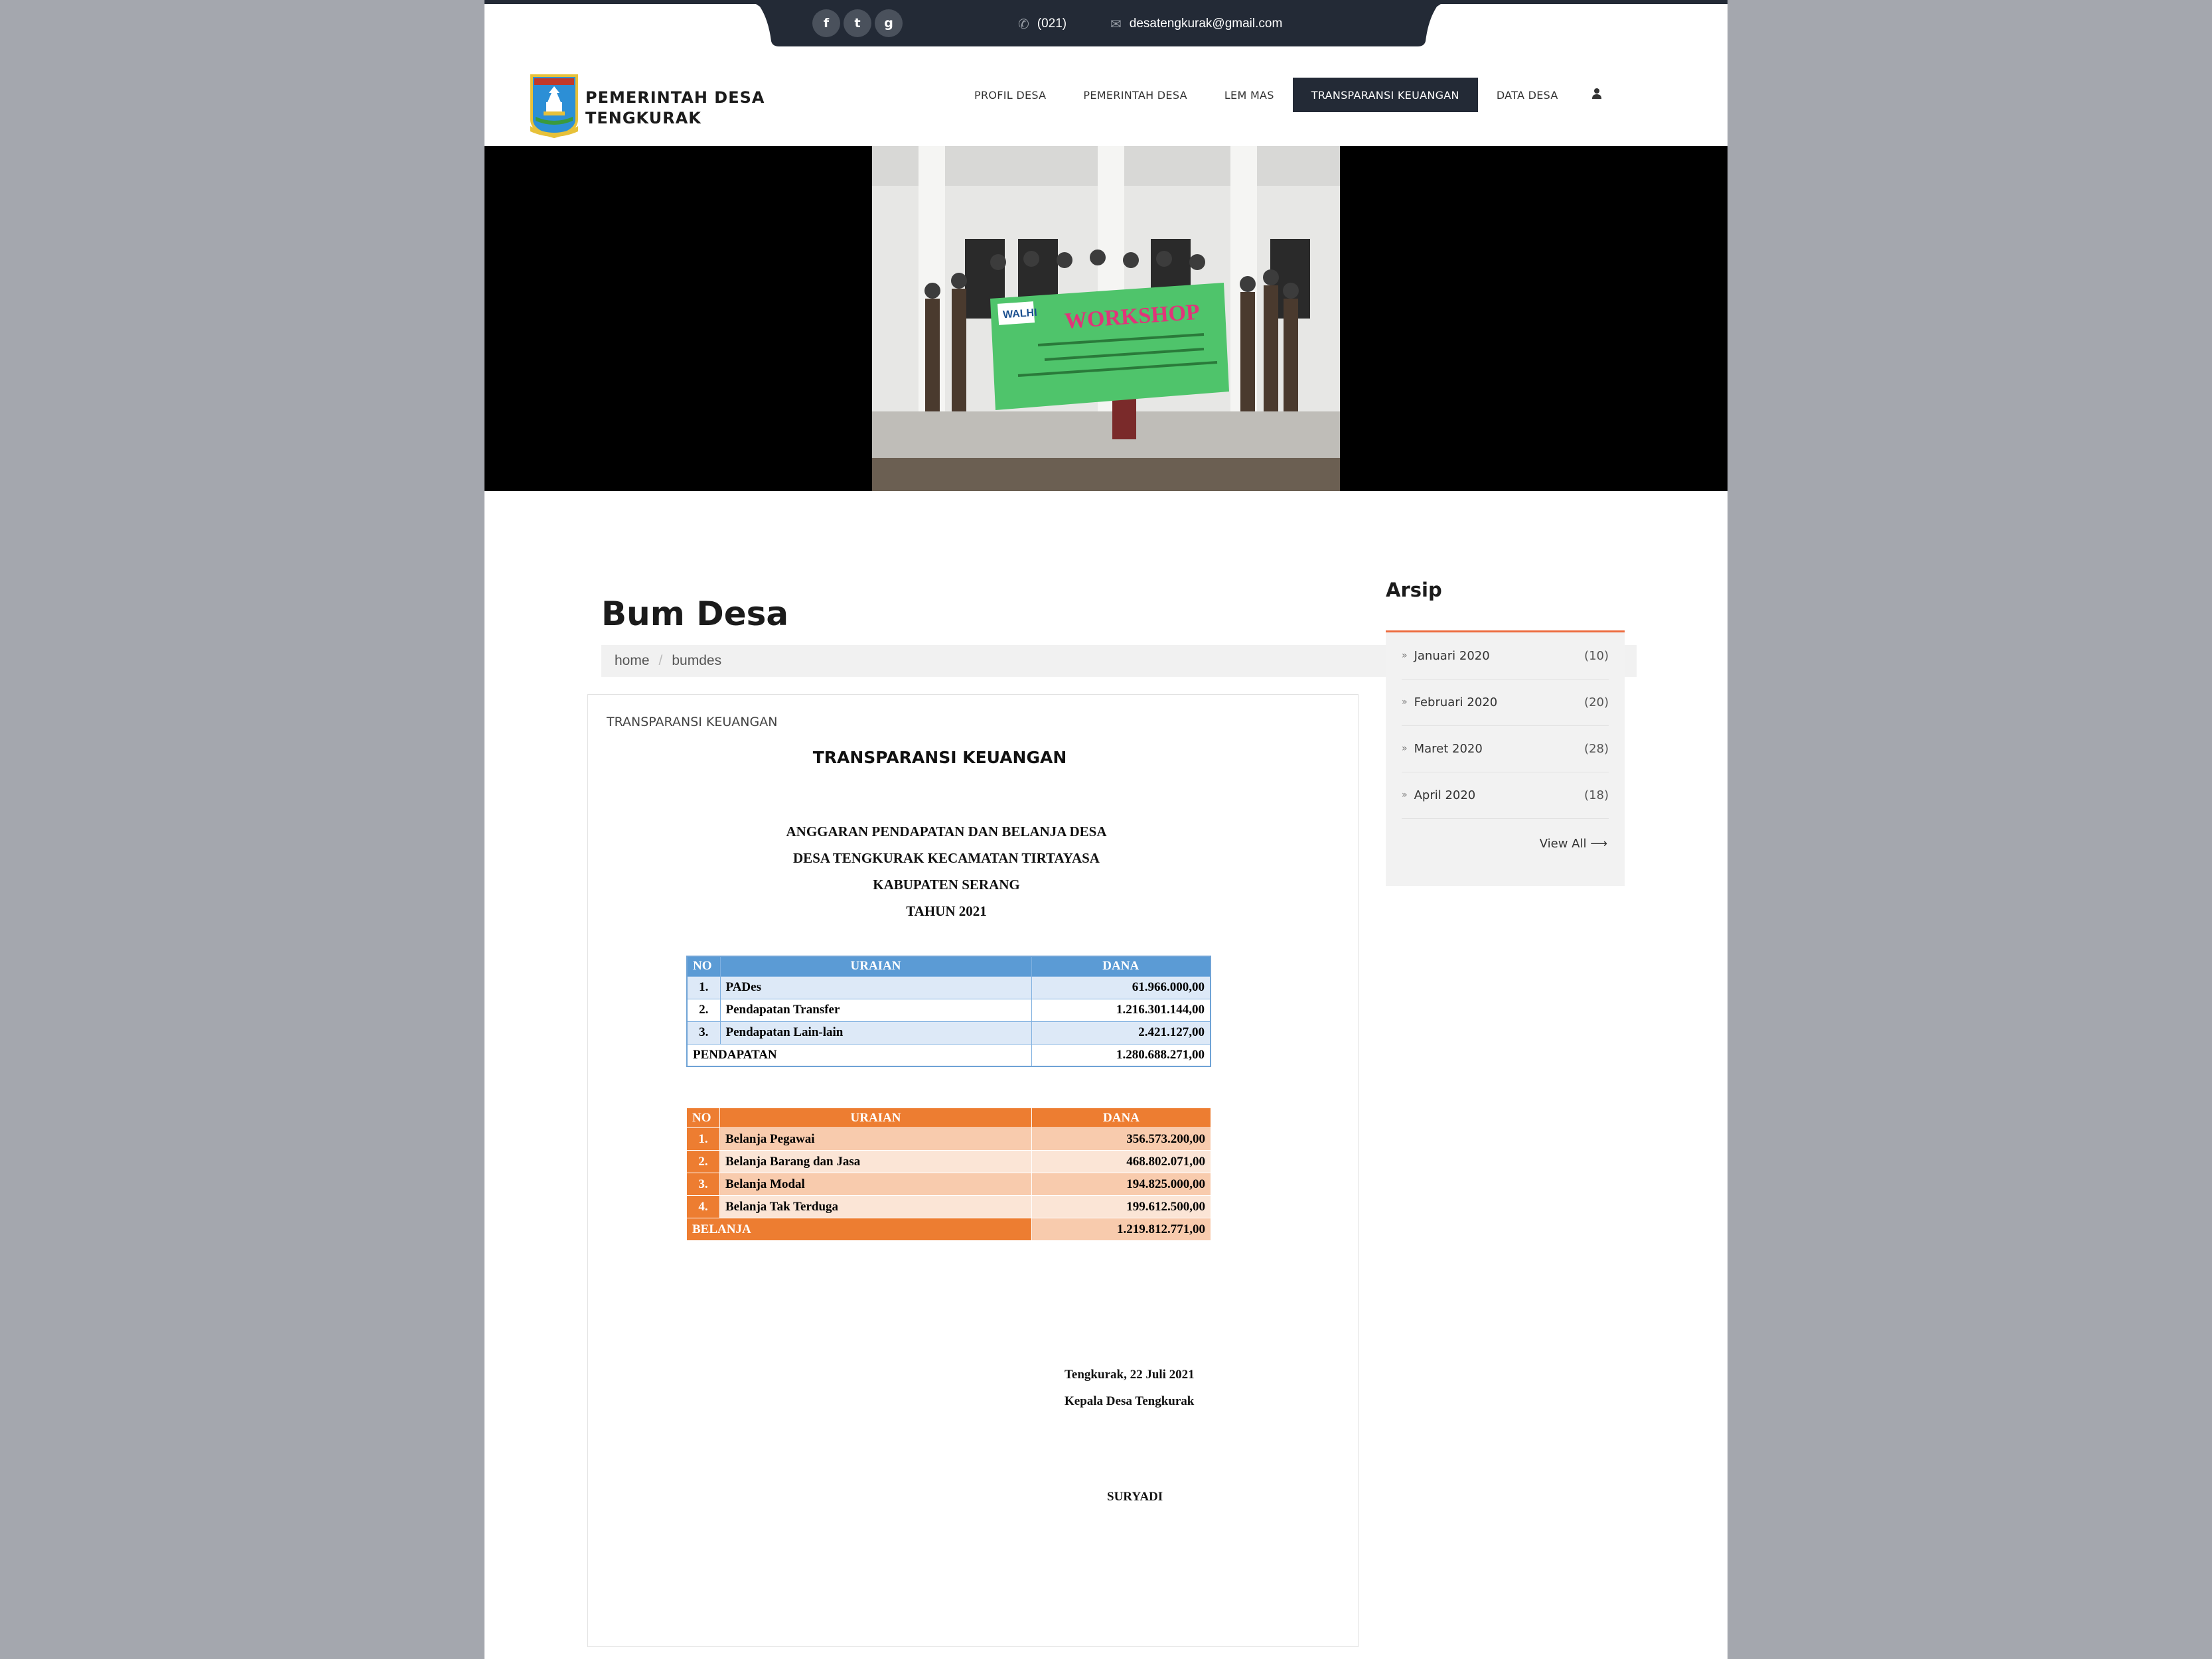 The width and height of the screenshot is (2212, 1659). What do you see at coordinates (1010, 95) in the screenshot?
I see `nav-profil-desa: PROFIL DESA` at bounding box center [1010, 95].